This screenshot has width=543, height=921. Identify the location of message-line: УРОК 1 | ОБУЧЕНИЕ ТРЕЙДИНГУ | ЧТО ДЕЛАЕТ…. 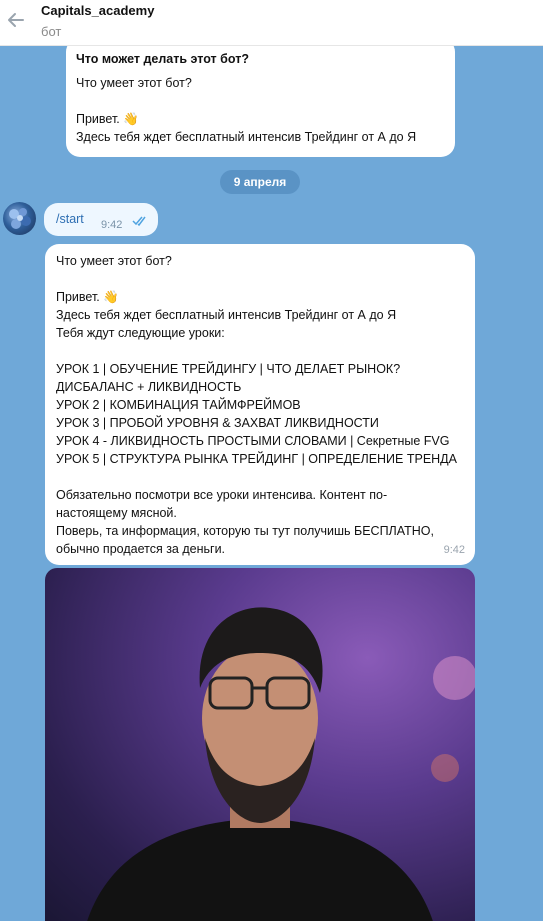
(228, 369).